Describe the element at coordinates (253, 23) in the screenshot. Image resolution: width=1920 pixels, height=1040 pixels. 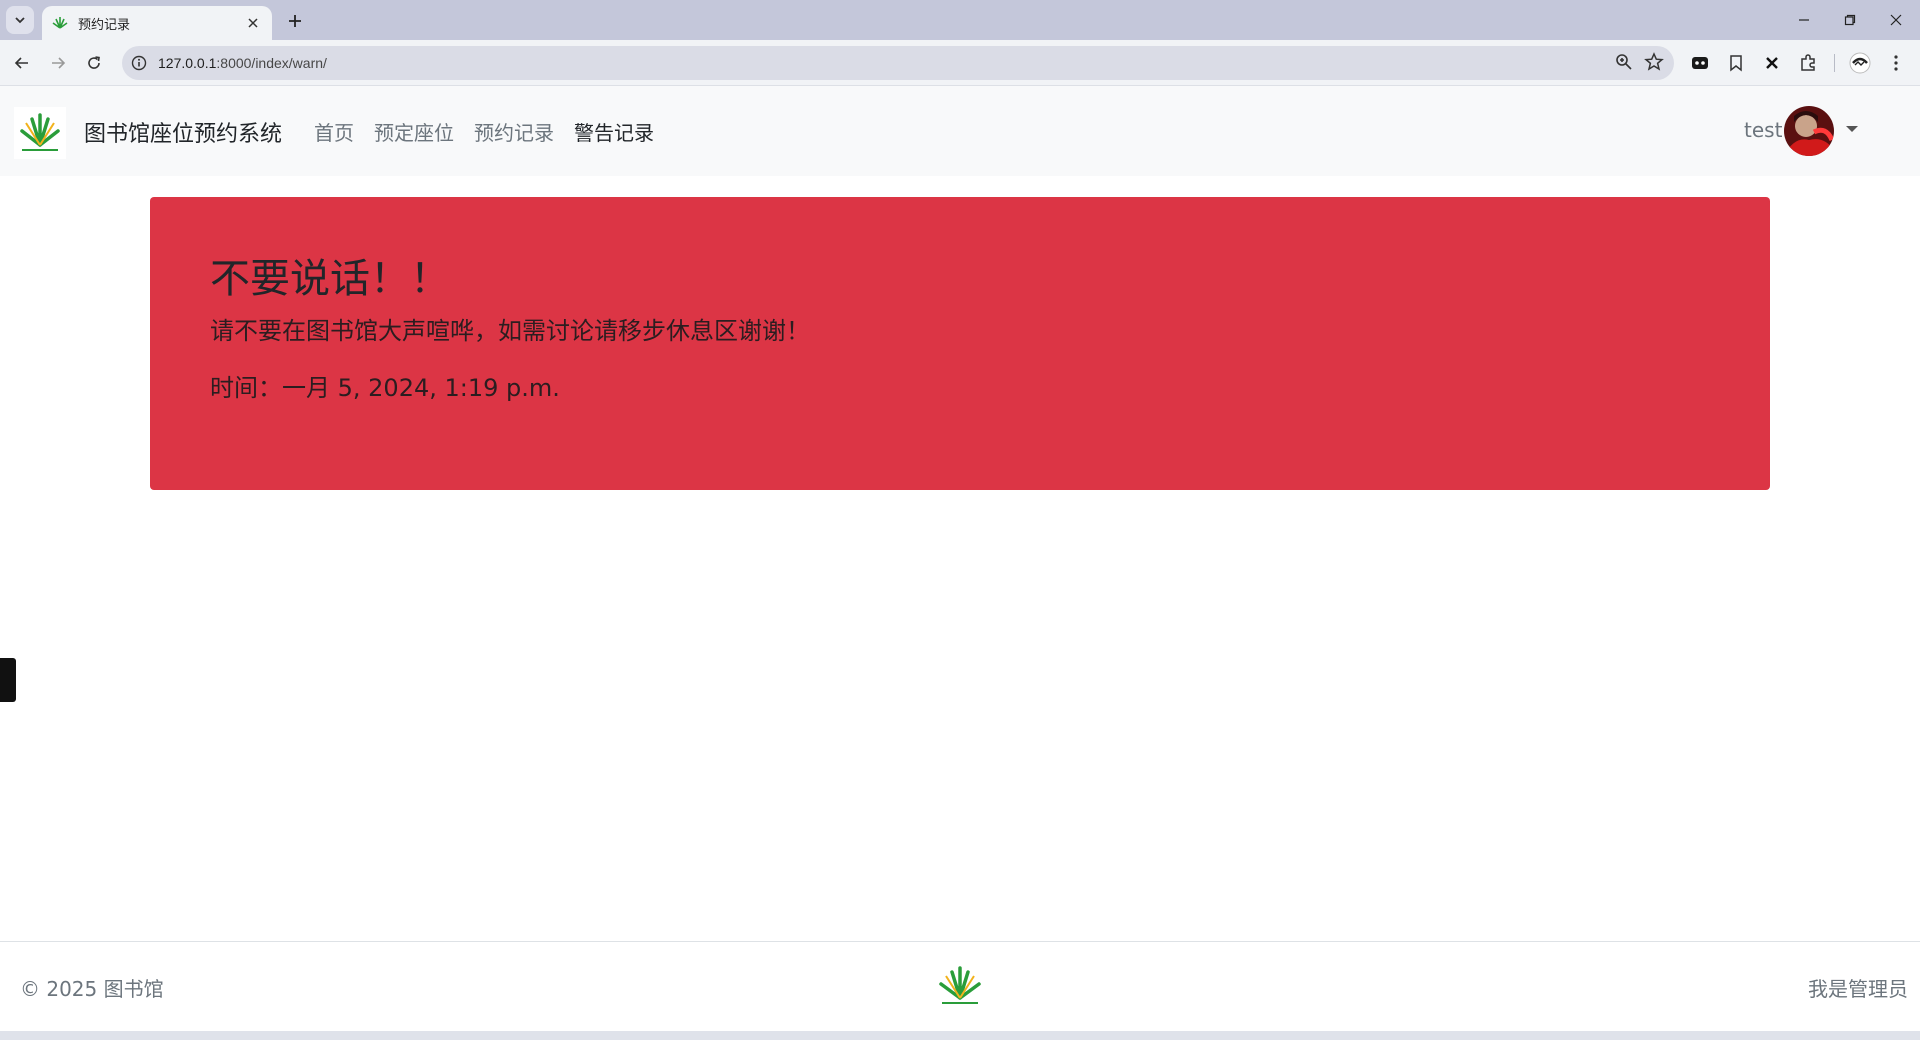
I see `tab-close-icon` at that location.